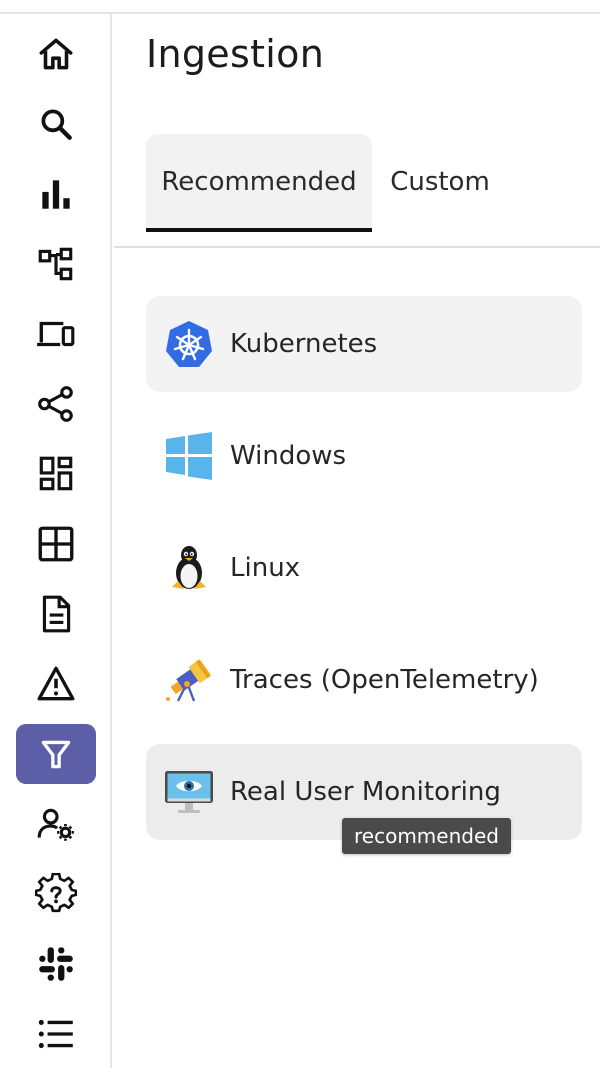  I want to click on list-item-kubernetes: Kubernetes, so click(364, 344).